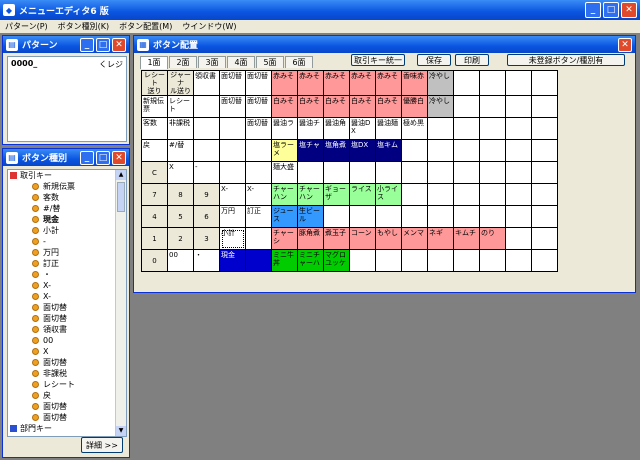 This screenshot has width=640, height=460. What do you see at coordinates (67, 428) in the screenshot?
I see `tree-category: 部門キー` at bounding box center [67, 428].